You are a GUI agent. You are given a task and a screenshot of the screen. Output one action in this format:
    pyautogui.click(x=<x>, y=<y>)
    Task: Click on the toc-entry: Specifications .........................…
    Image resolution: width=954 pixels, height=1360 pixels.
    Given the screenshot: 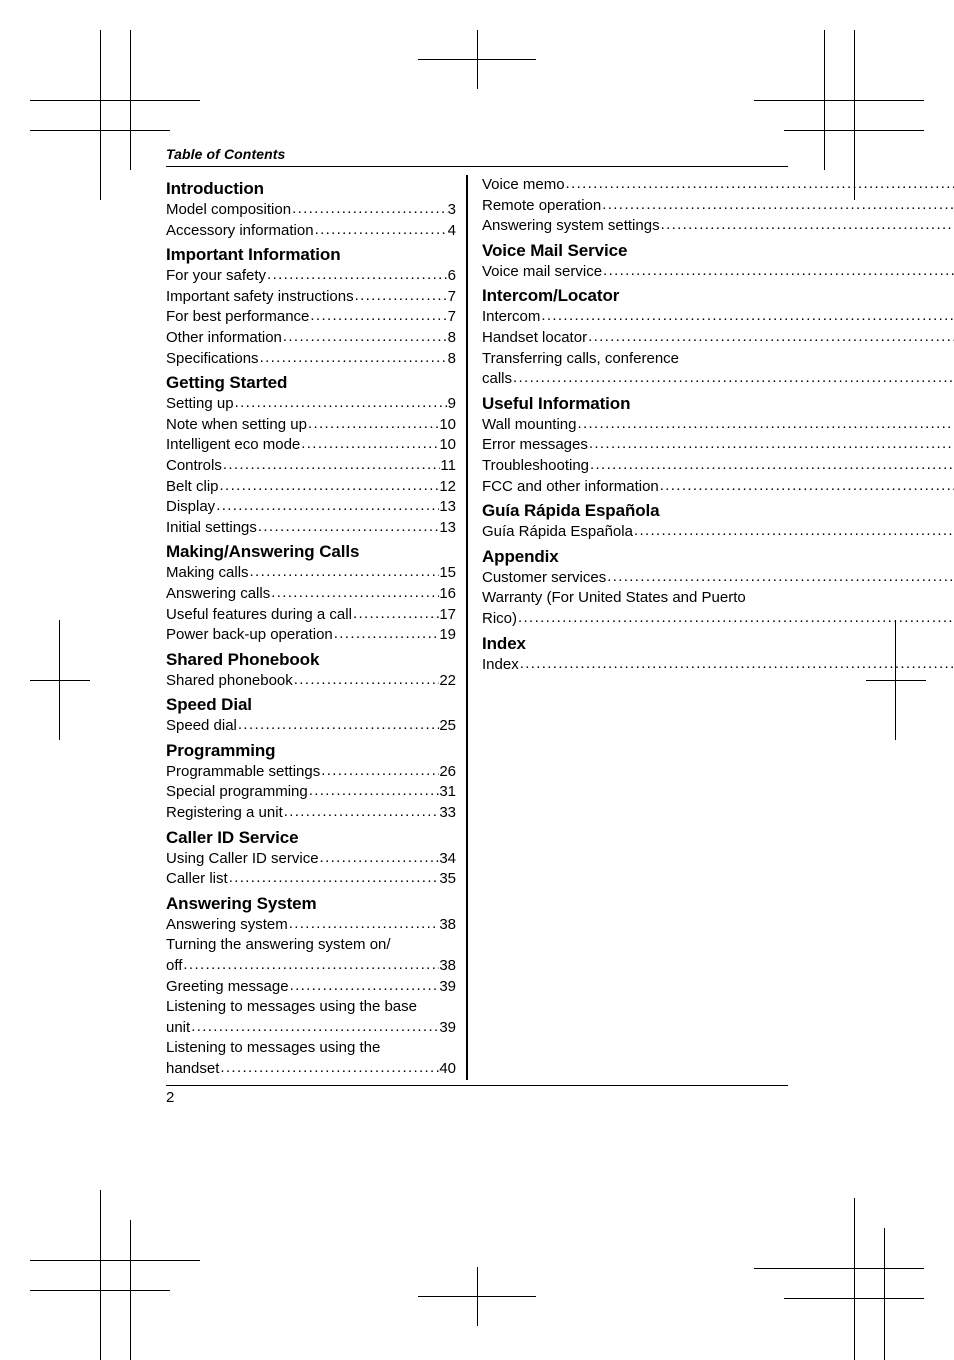 What is the action you would take?
    pyautogui.click(x=311, y=359)
    